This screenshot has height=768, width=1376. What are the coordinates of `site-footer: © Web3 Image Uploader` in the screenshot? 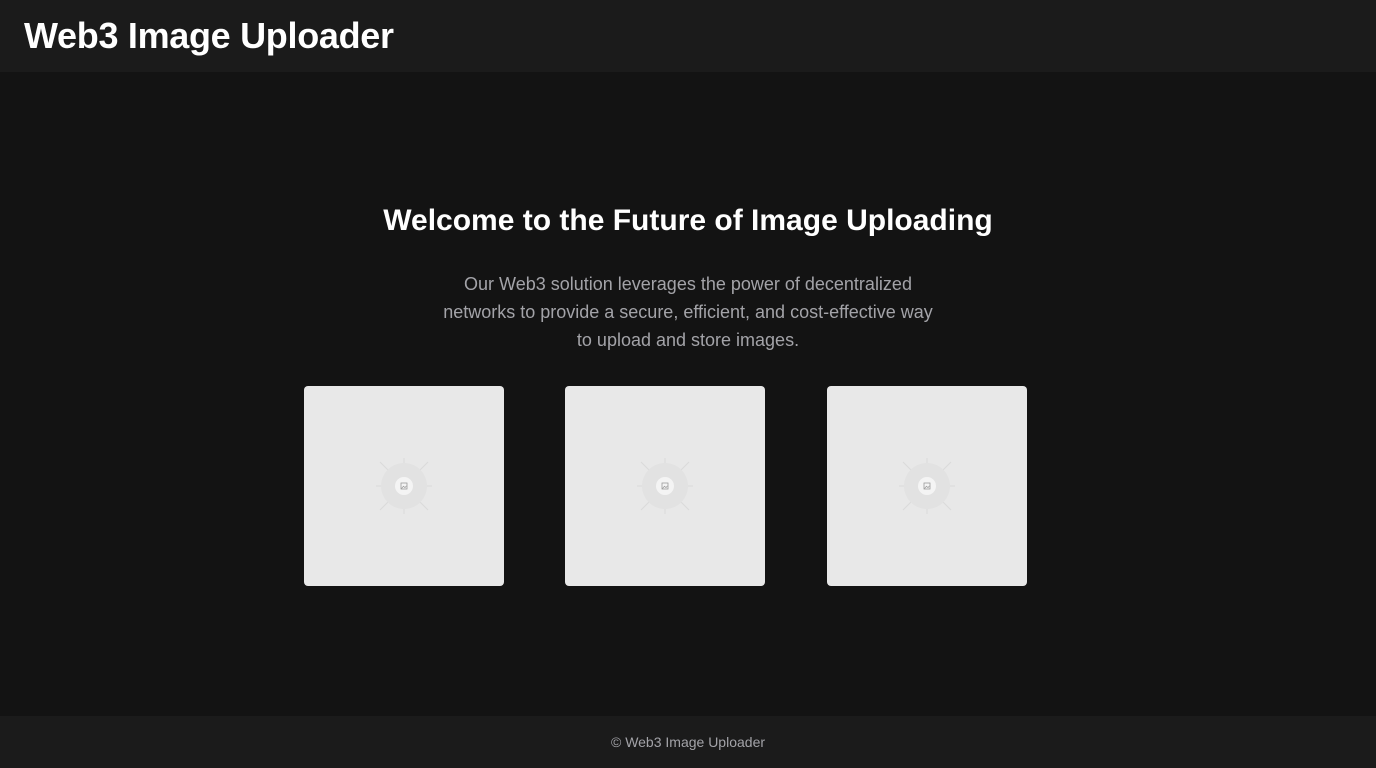 It's located at (688, 742).